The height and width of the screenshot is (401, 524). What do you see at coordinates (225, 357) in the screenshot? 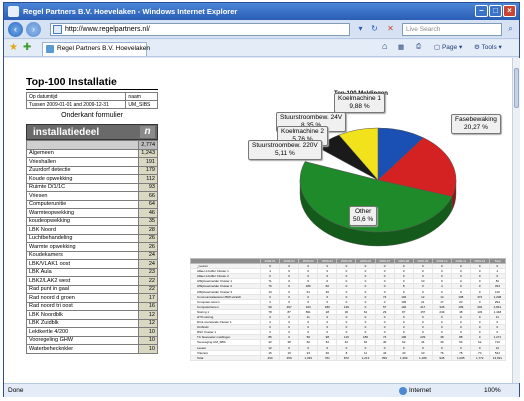
I see `row-label: Total` at bounding box center [225, 357].